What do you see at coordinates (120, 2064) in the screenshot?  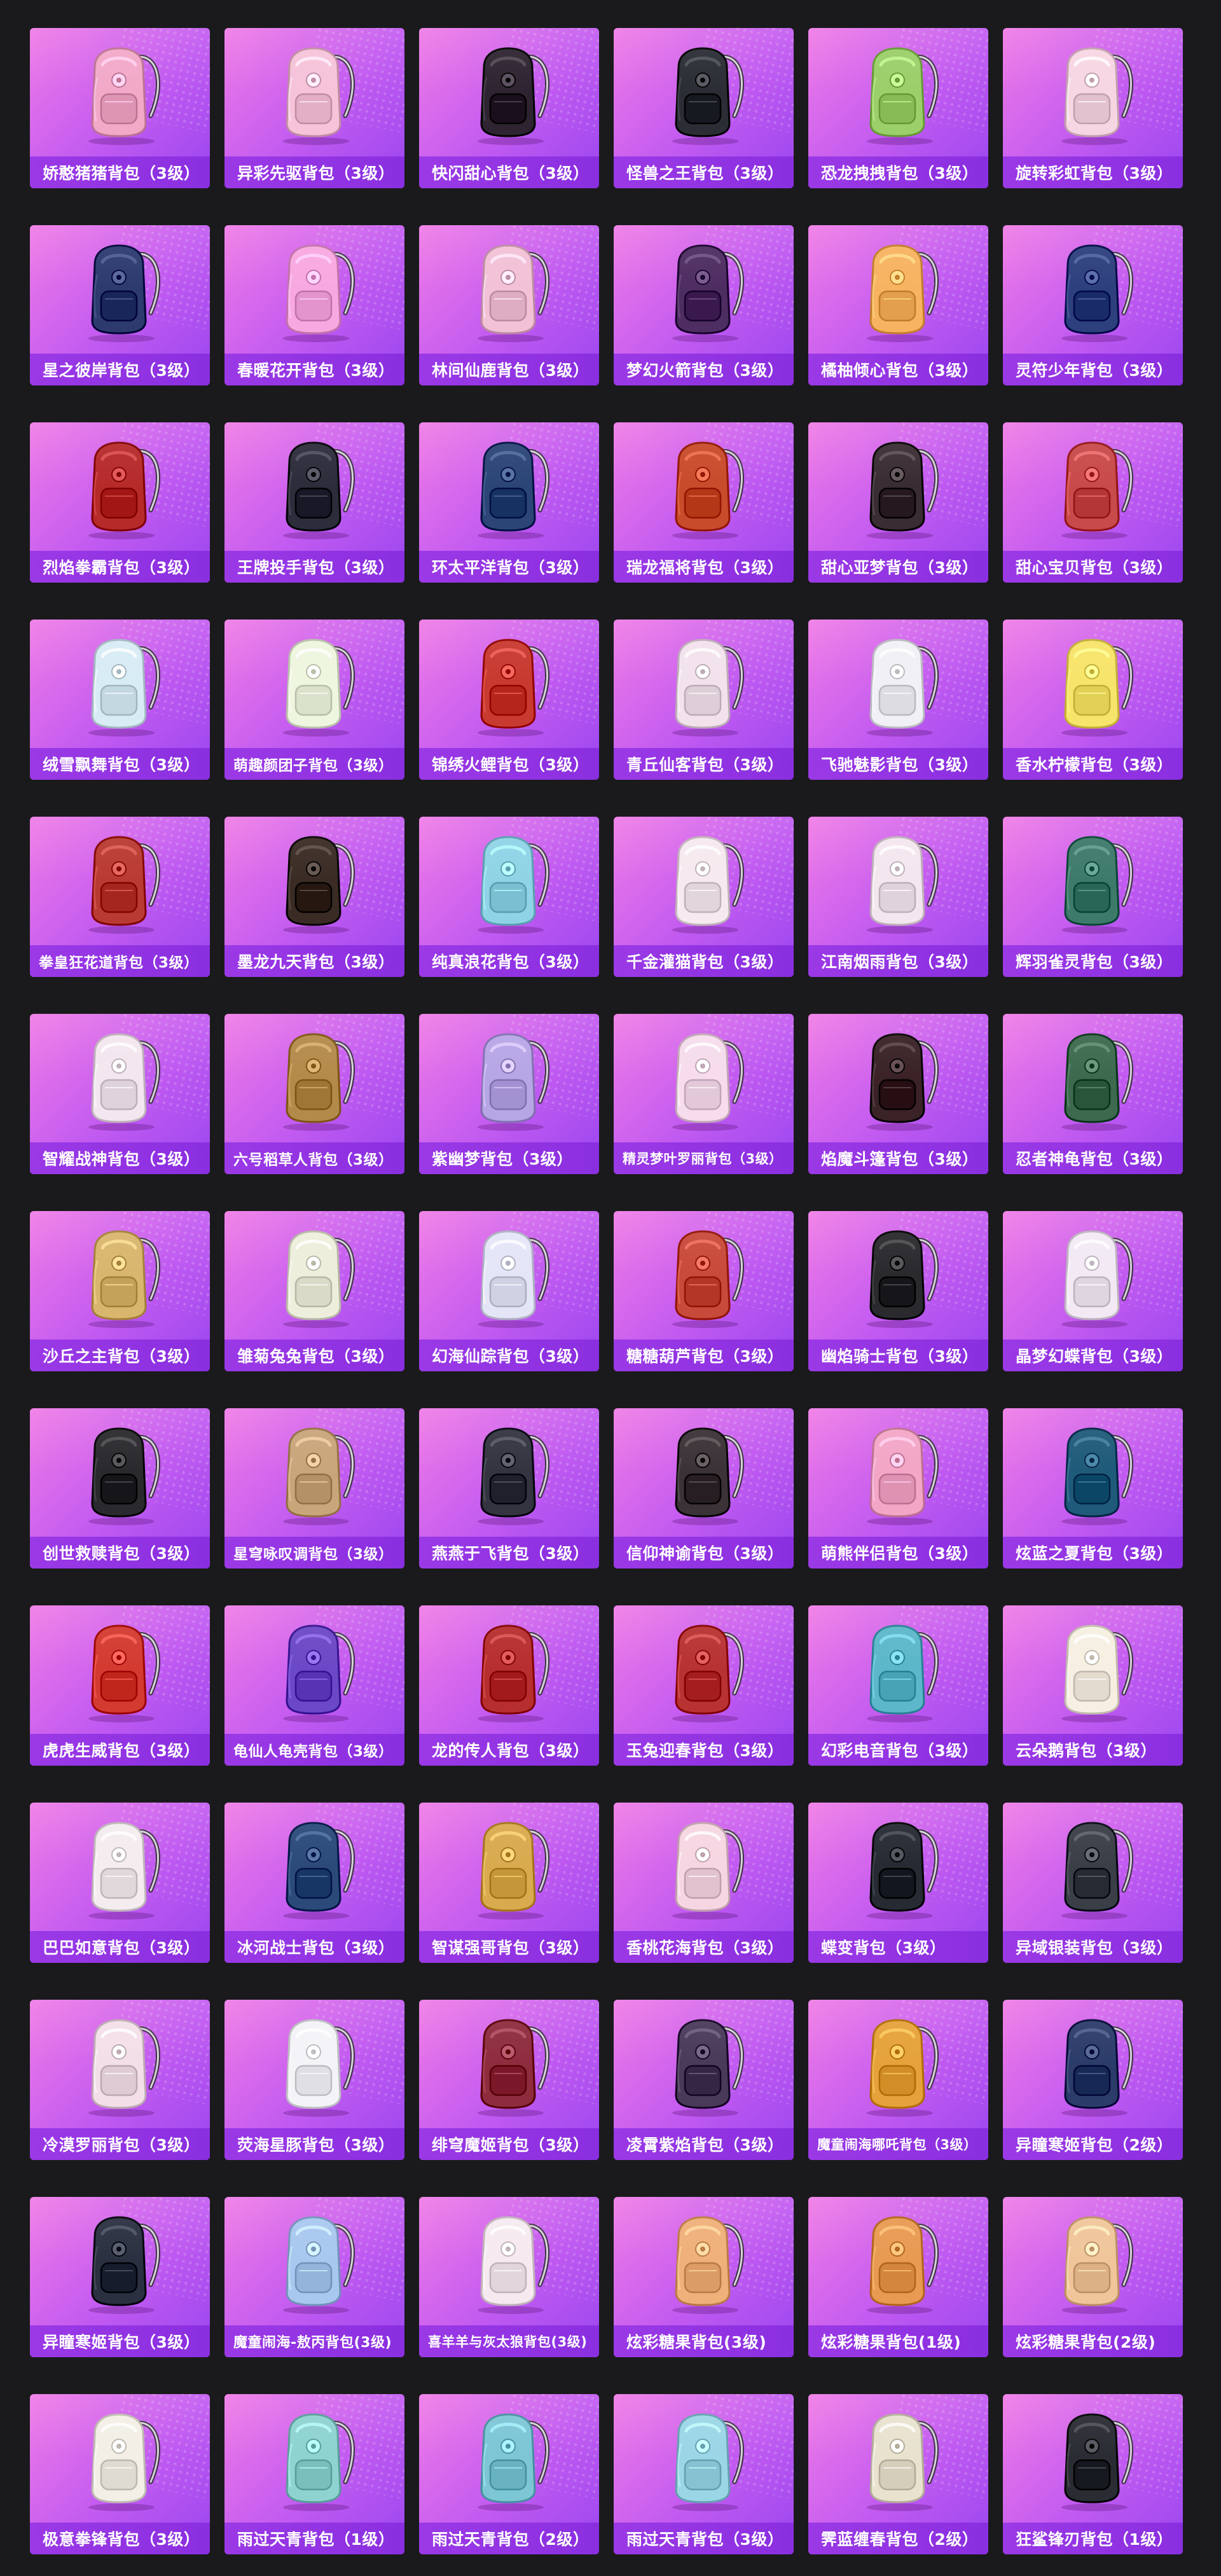 I see `cold-loli-backpack-icon` at bounding box center [120, 2064].